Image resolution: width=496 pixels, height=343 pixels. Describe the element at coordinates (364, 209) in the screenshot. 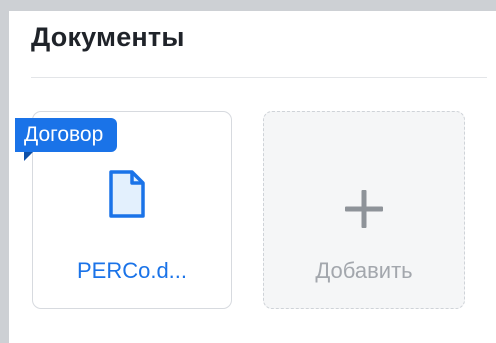

I see `plus-icon` at that location.